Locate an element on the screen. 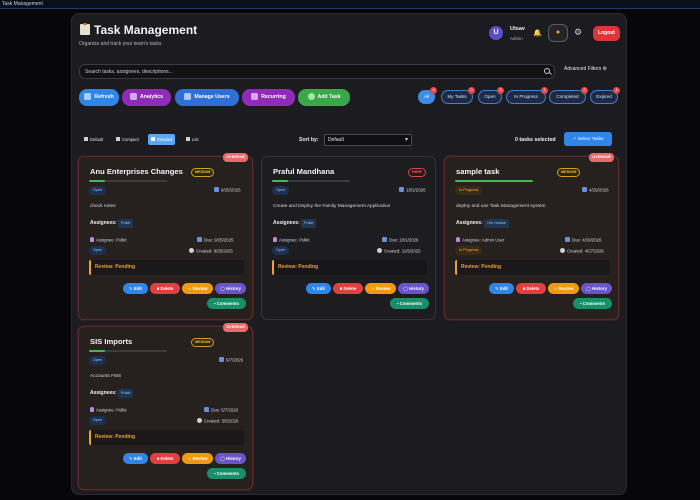 This screenshot has width=700, height=500. calendar-icon is located at coordinates (584, 189).